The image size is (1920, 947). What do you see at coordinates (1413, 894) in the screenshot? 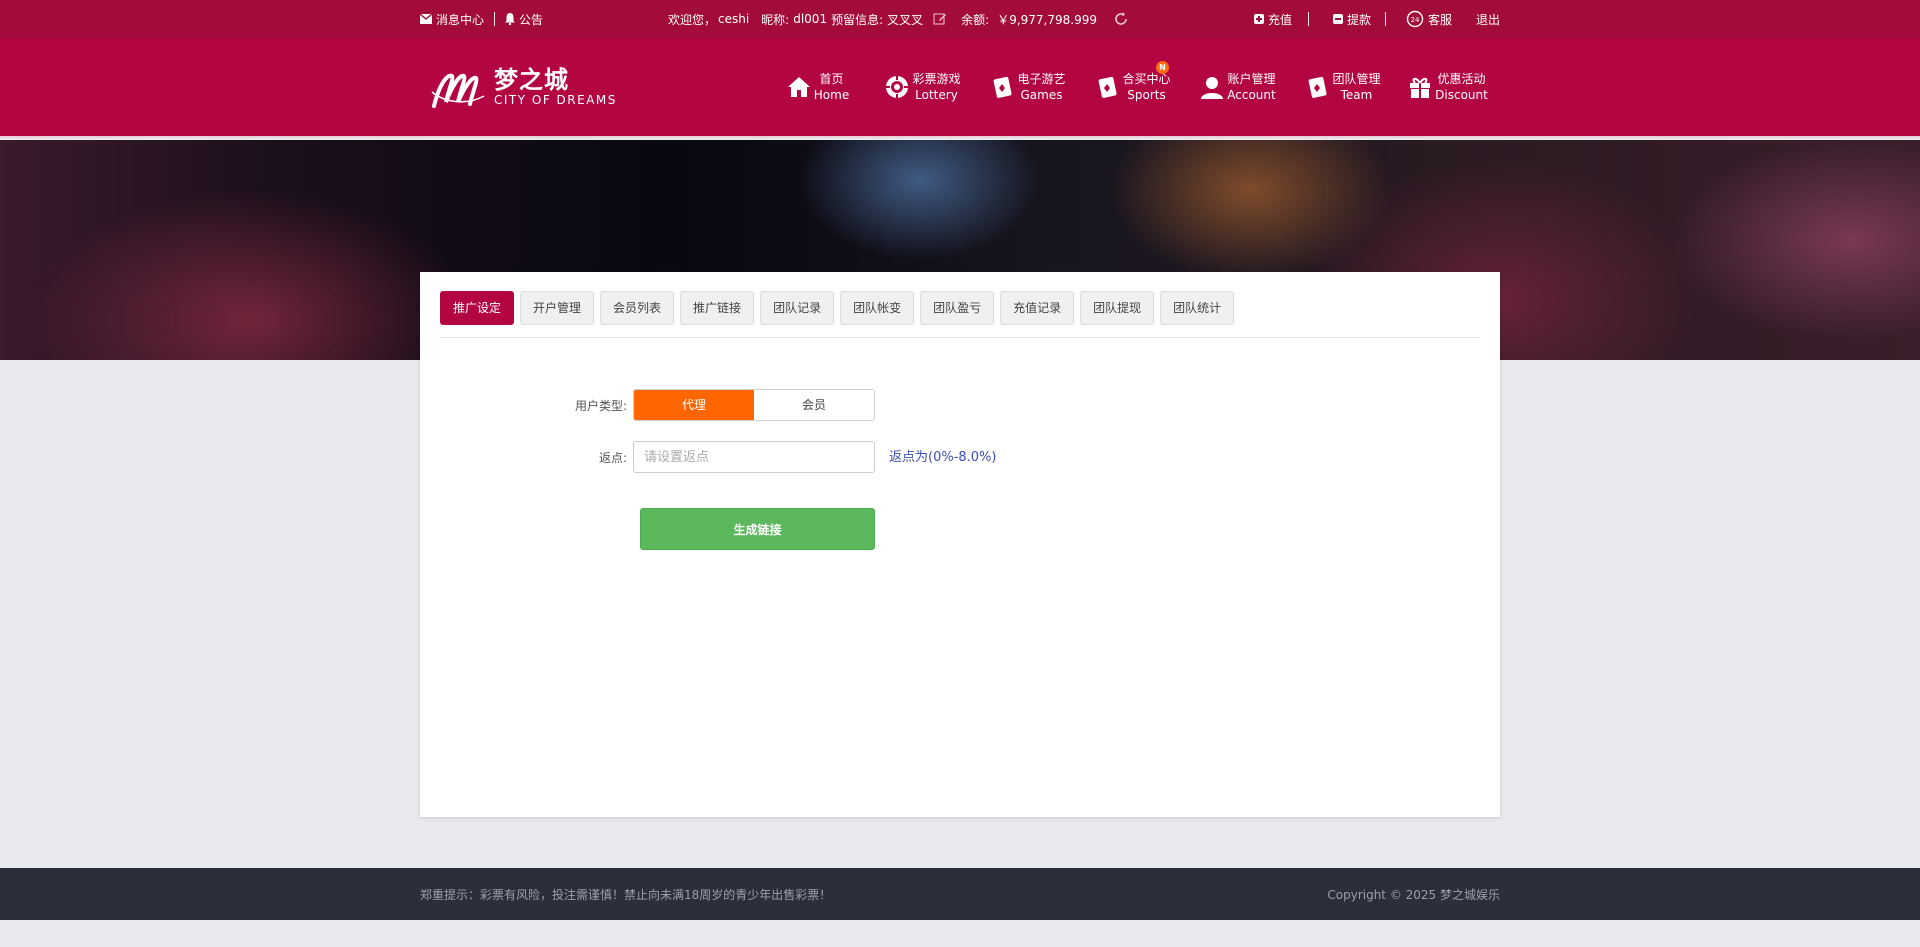
I see `footer-copyright: Copyright © 2025 梦之城娱乐` at bounding box center [1413, 894].